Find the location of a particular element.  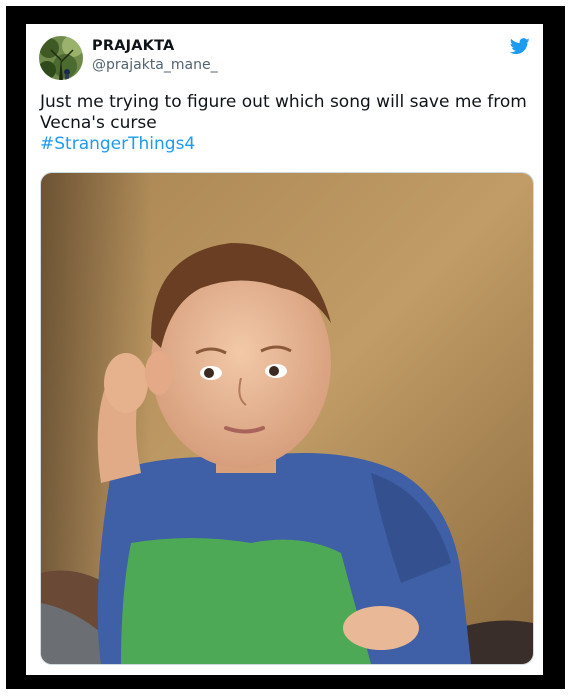

user-handle: @prajakta_mane_ is located at coordinates (155, 65).